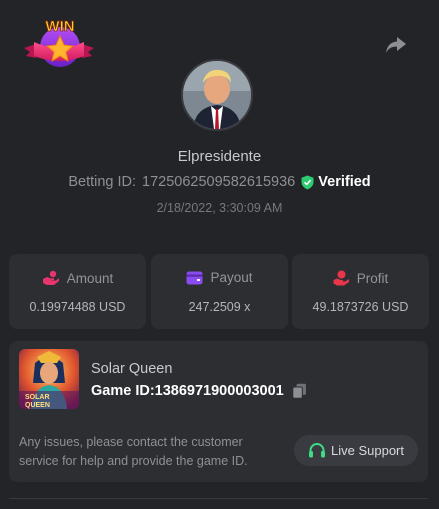  What do you see at coordinates (219, 208) in the screenshot?
I see `bet-timestamp: 2/18/2022, 3:30:09 AM` at bounding box center [219, 208].